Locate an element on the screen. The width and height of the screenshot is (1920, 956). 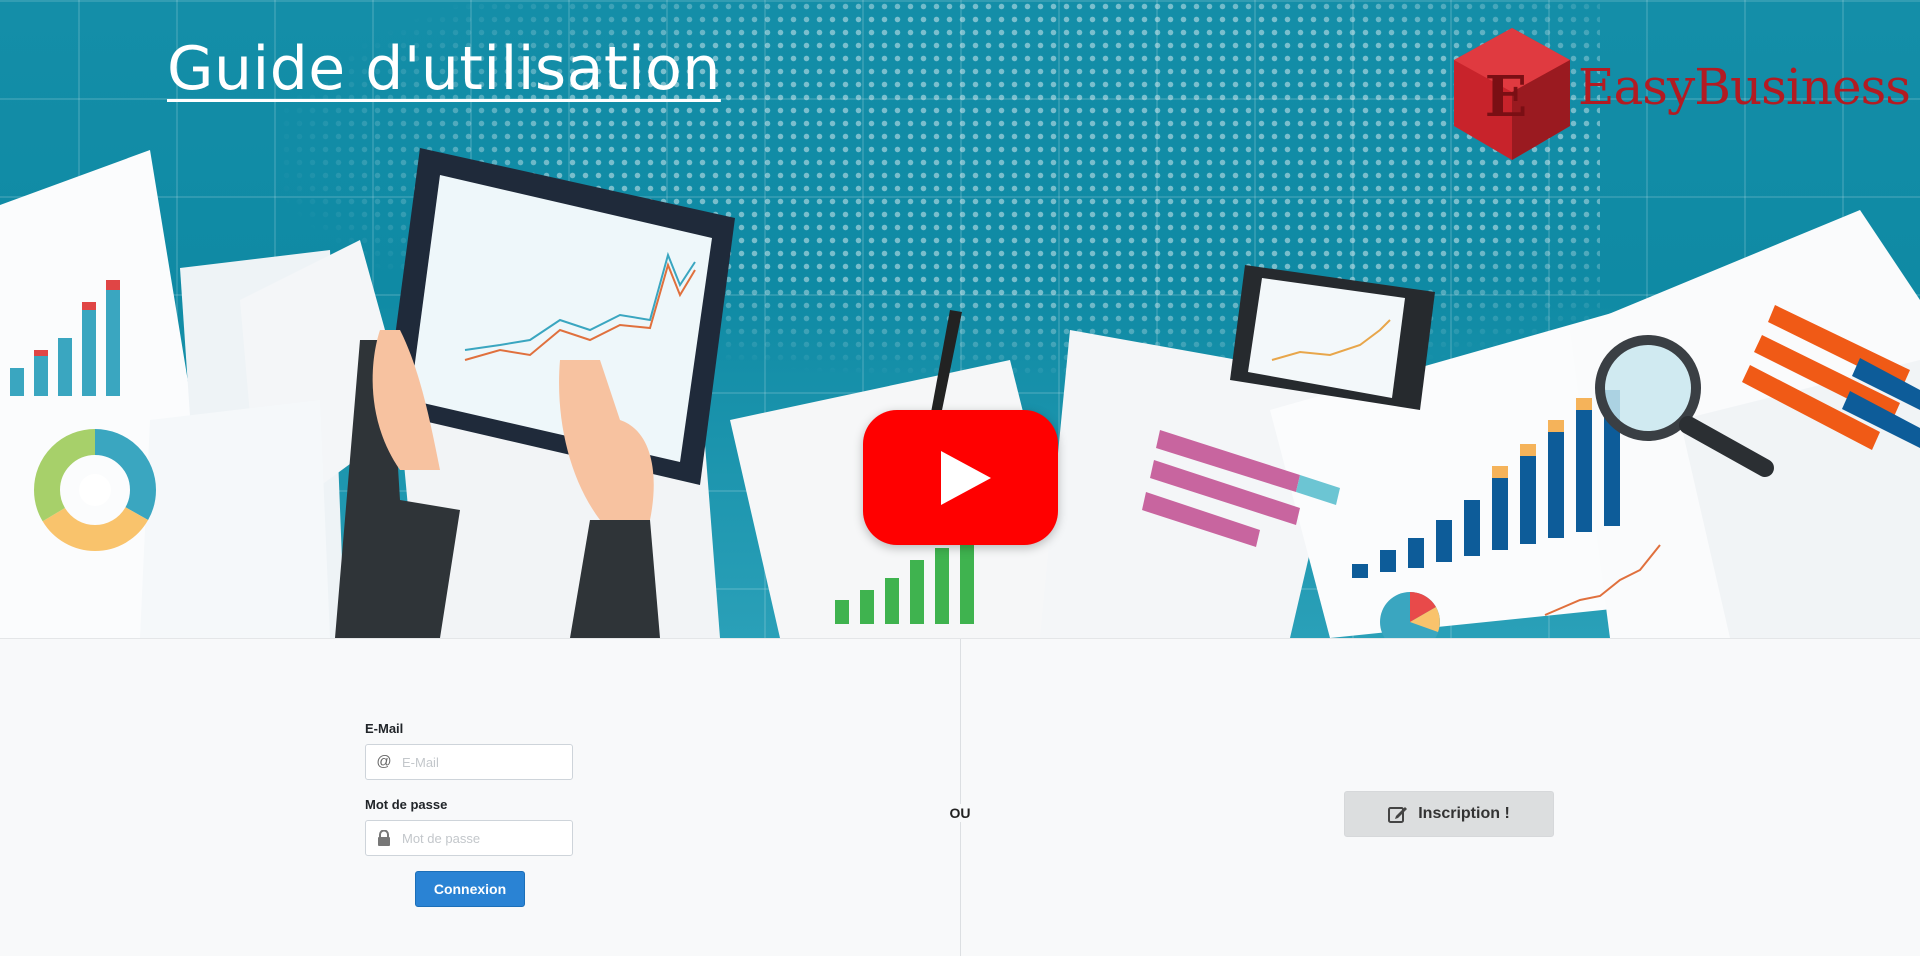
password-input is located at coordinates (484, 838).